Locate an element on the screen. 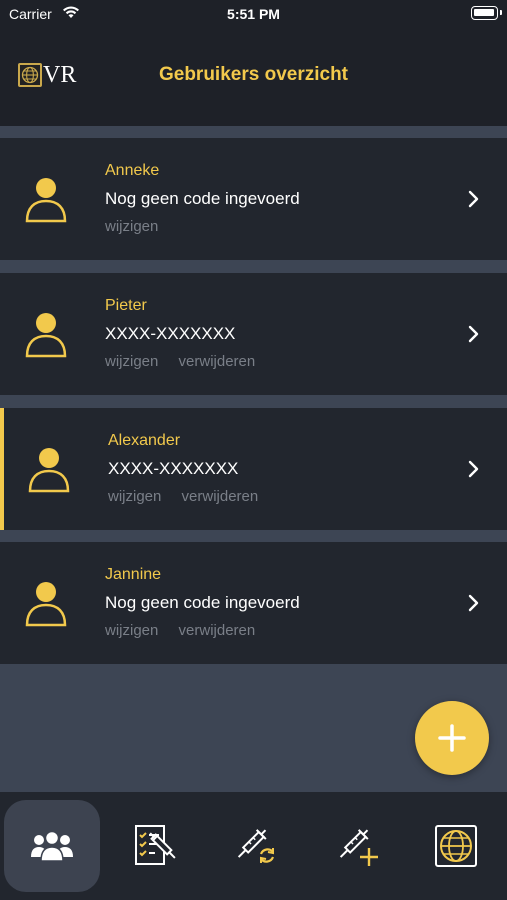 The height and width of the screenshot is (900, 507). globe-icon is located at coordinates (456, 846).